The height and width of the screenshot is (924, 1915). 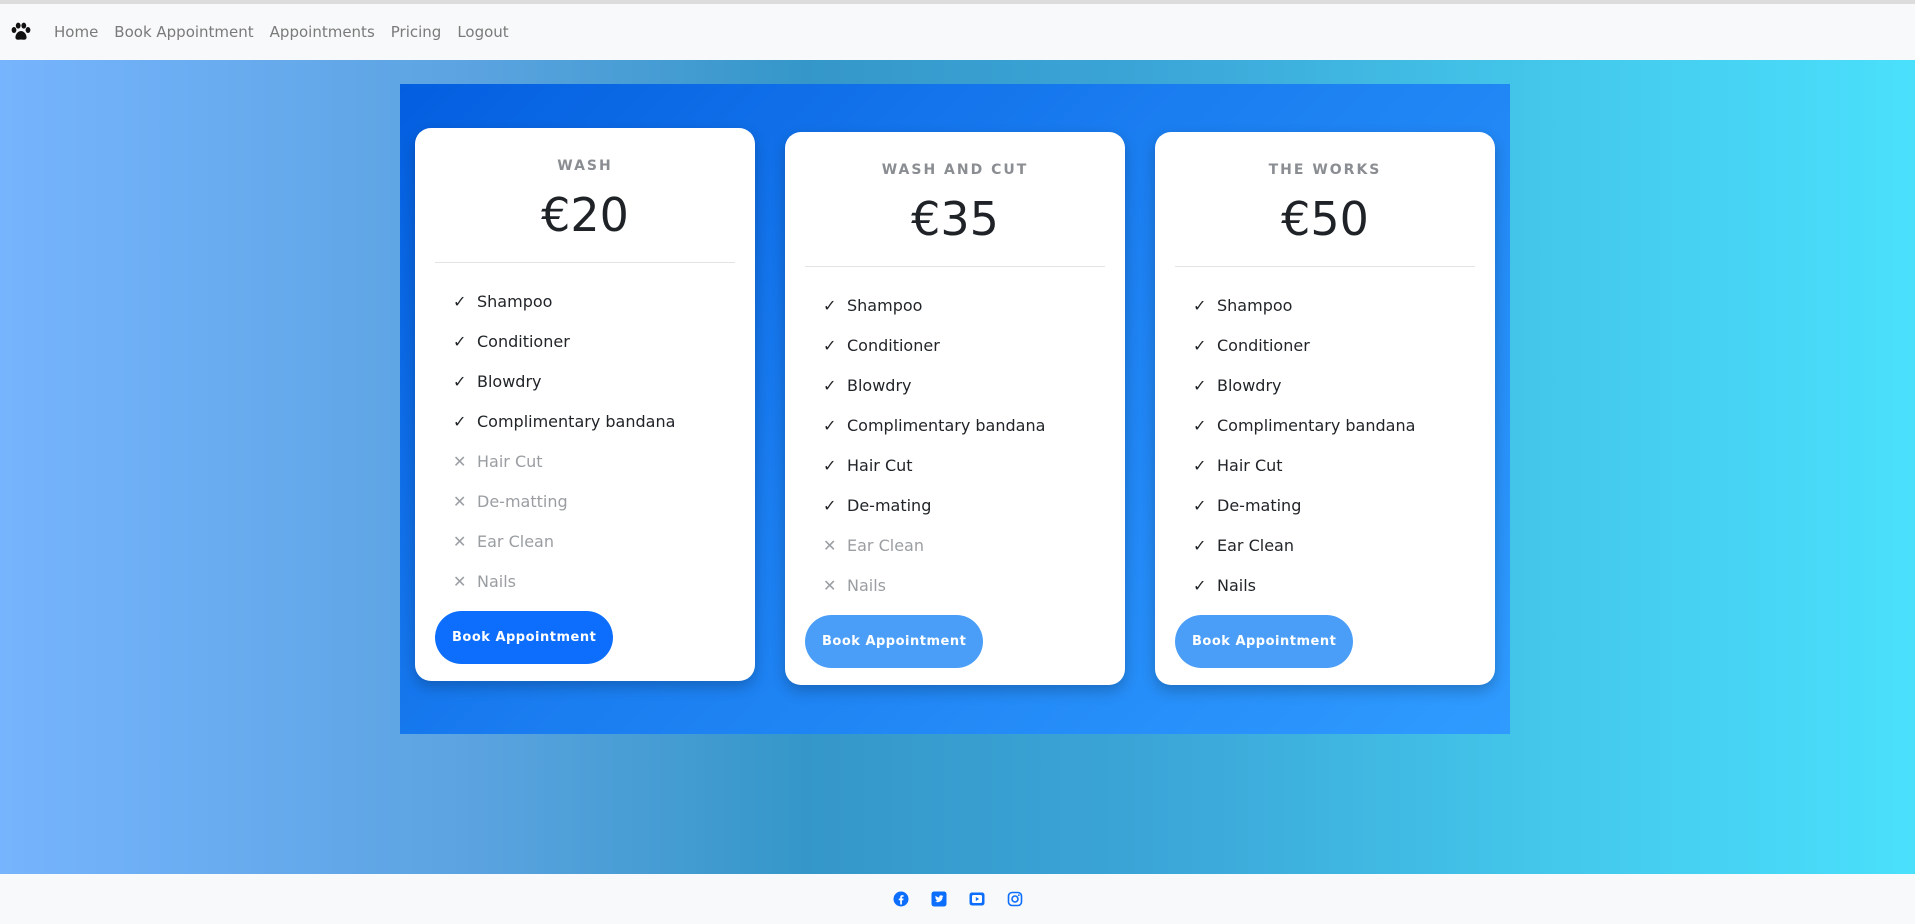 What do you see at coordinates (594, 461) in the screenshot?
I see `feature-item: ✕ Hair Cut` at bounding box center [594, 461].